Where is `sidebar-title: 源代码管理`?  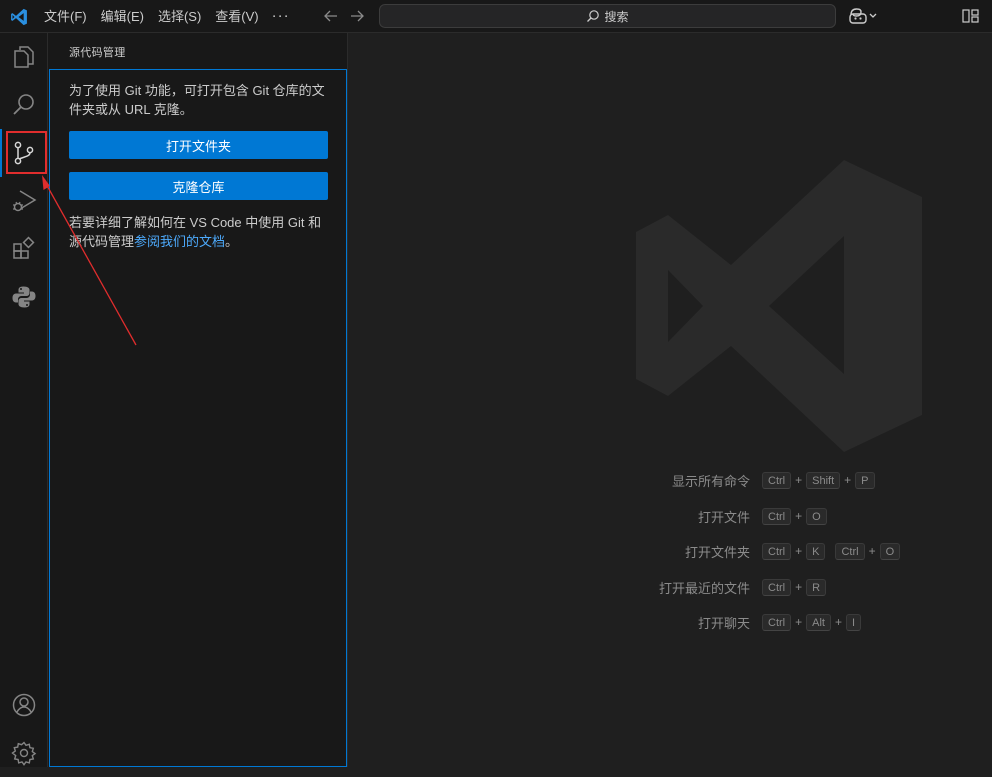
sidebar-title: 源代码管理 is located at coordinates (97, 53).